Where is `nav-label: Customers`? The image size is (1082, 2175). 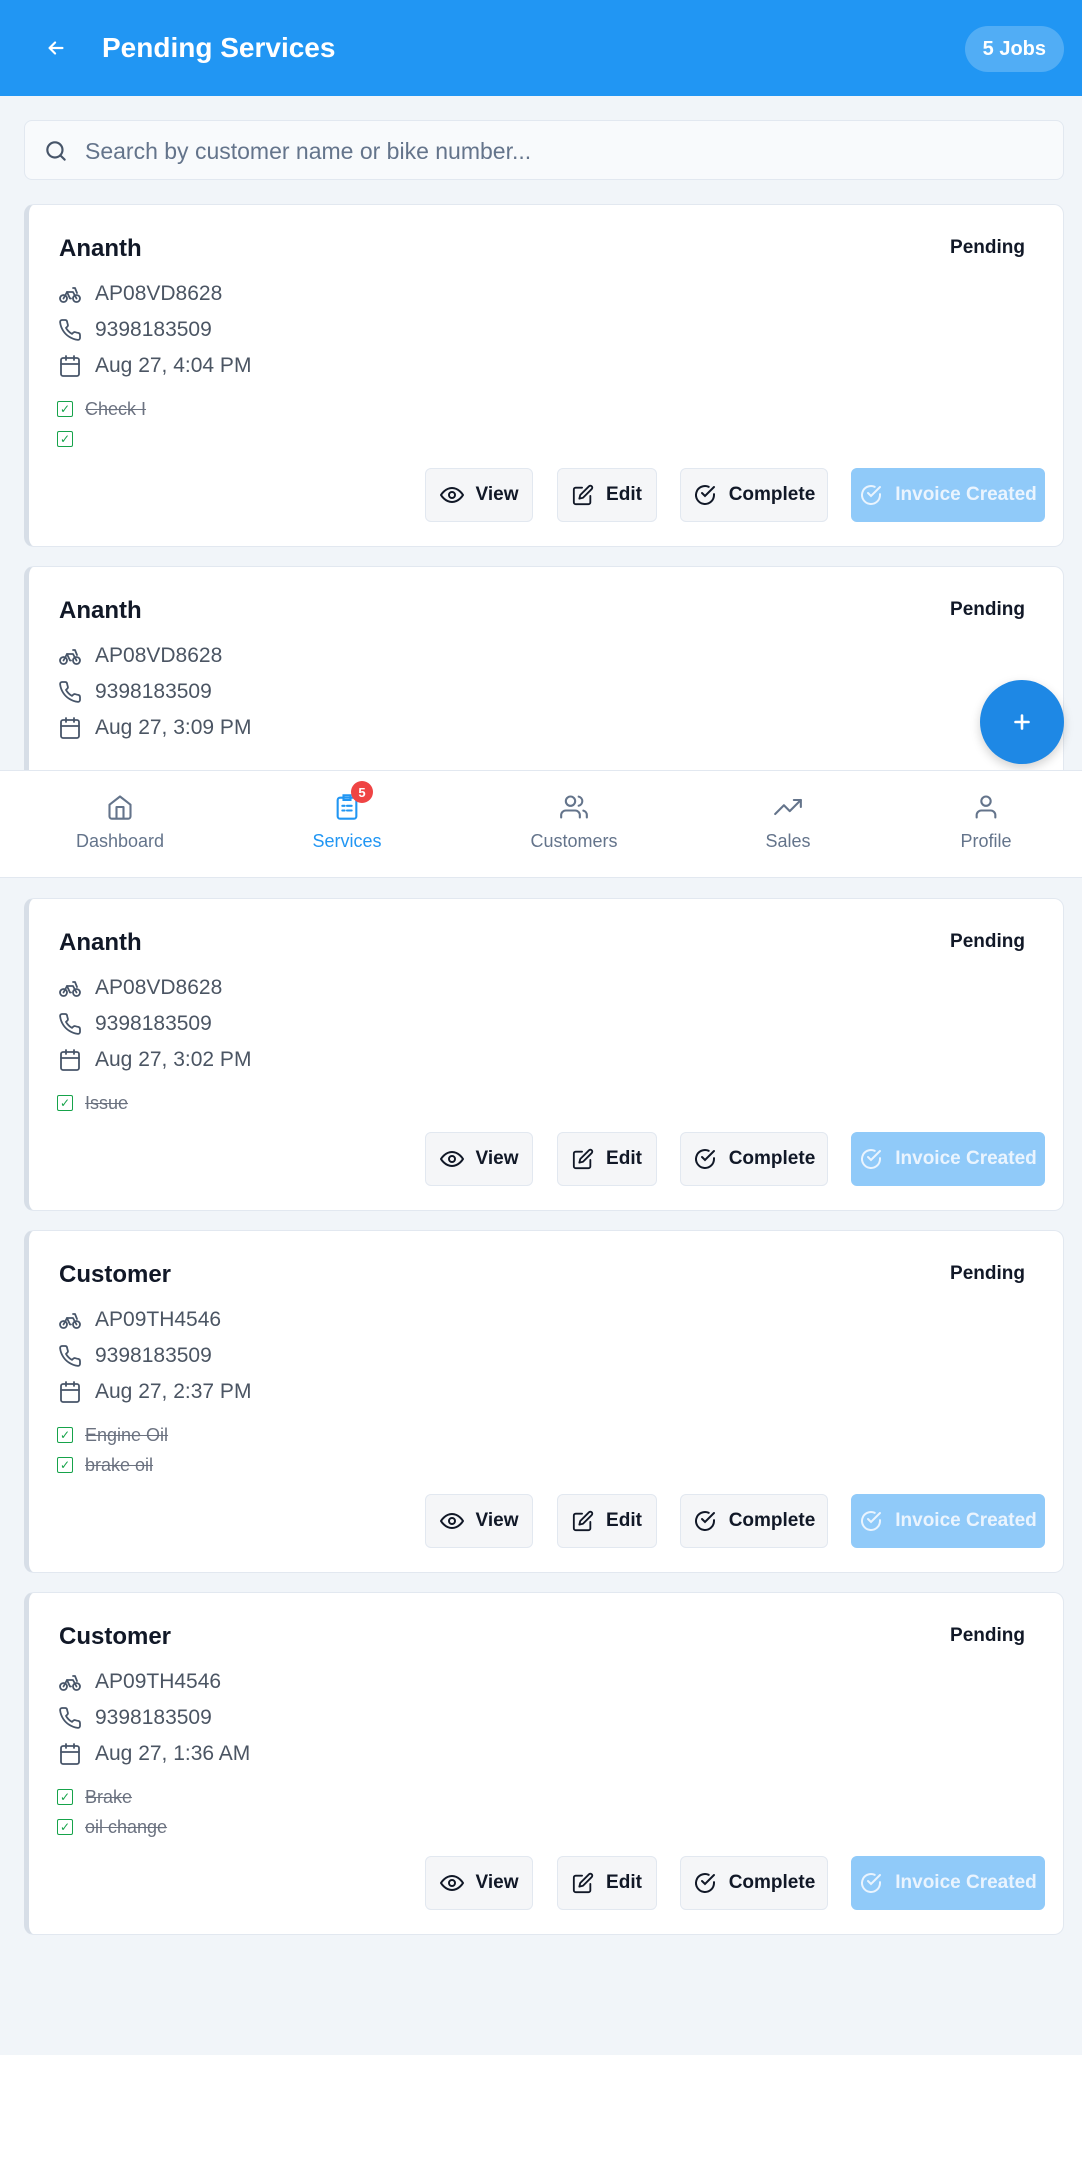
nav-label: Customers is located at coordinates (574, 841).